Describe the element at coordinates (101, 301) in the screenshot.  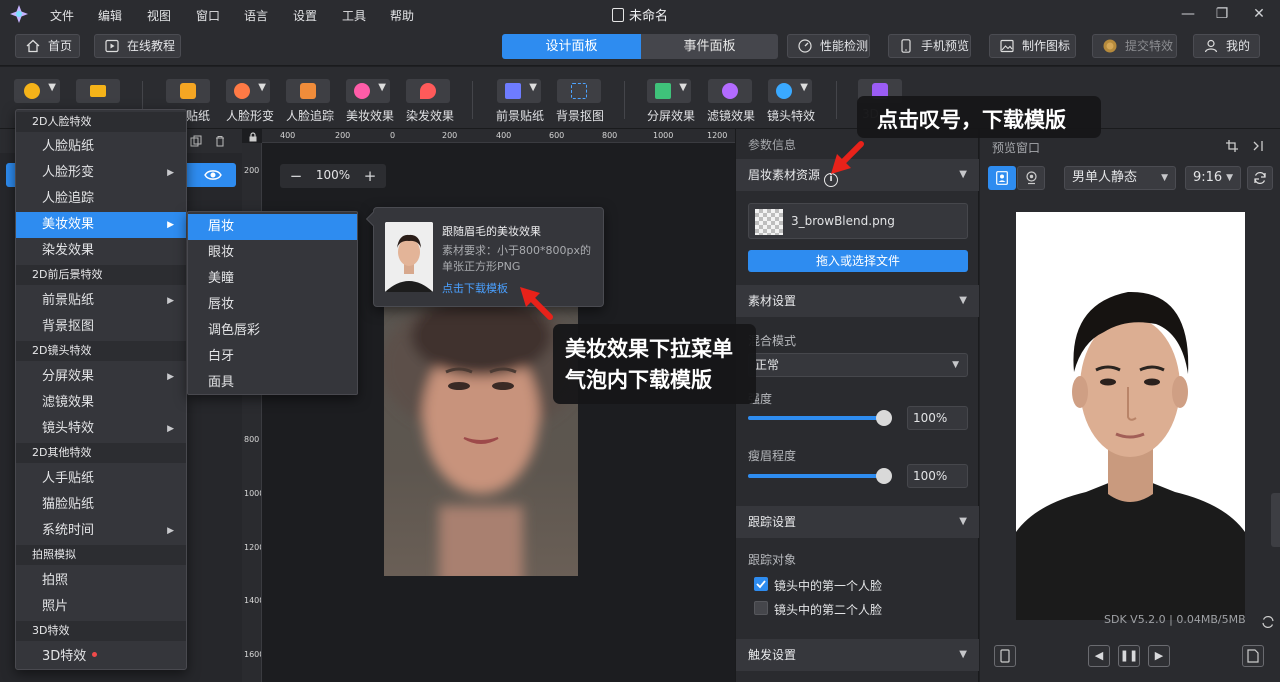
I see `menu-item-foreground-sticker: 前景贴纸 ▶` at that location.